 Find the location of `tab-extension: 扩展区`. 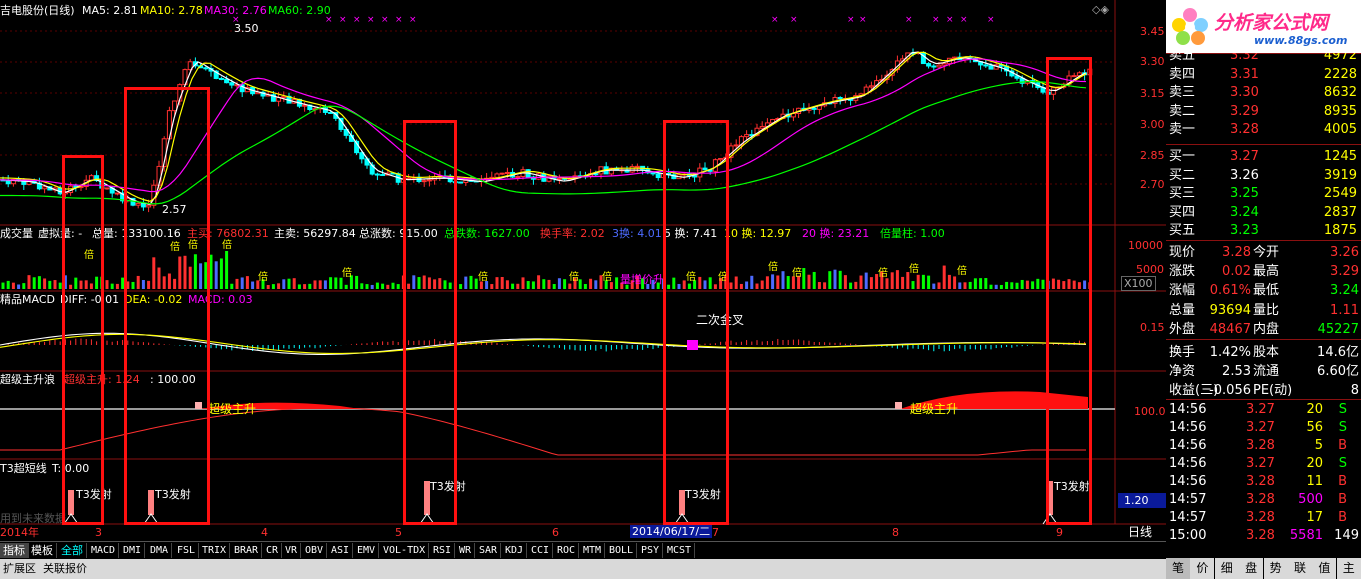

tab-extension: 扩展区 is located at coordinates (19, 569).